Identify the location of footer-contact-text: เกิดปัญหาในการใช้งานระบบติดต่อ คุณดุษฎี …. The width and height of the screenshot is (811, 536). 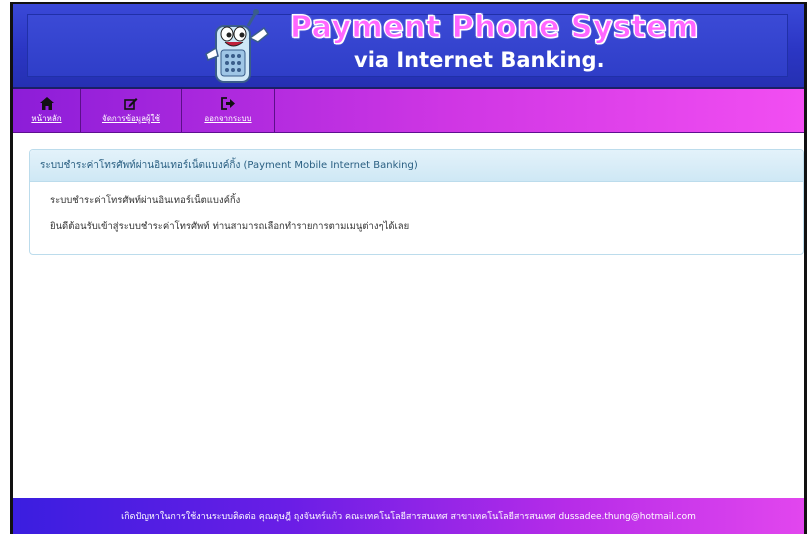
(408, 517).